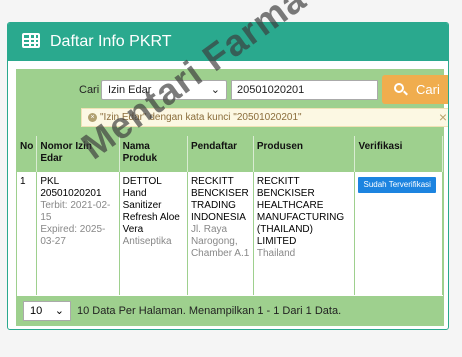 The width and height of the screenshot is (462, 357). Describe the element at coordinates (398, 154) in the screenshot. I see `col-header-verifikasi: Verifikasi` at that location.